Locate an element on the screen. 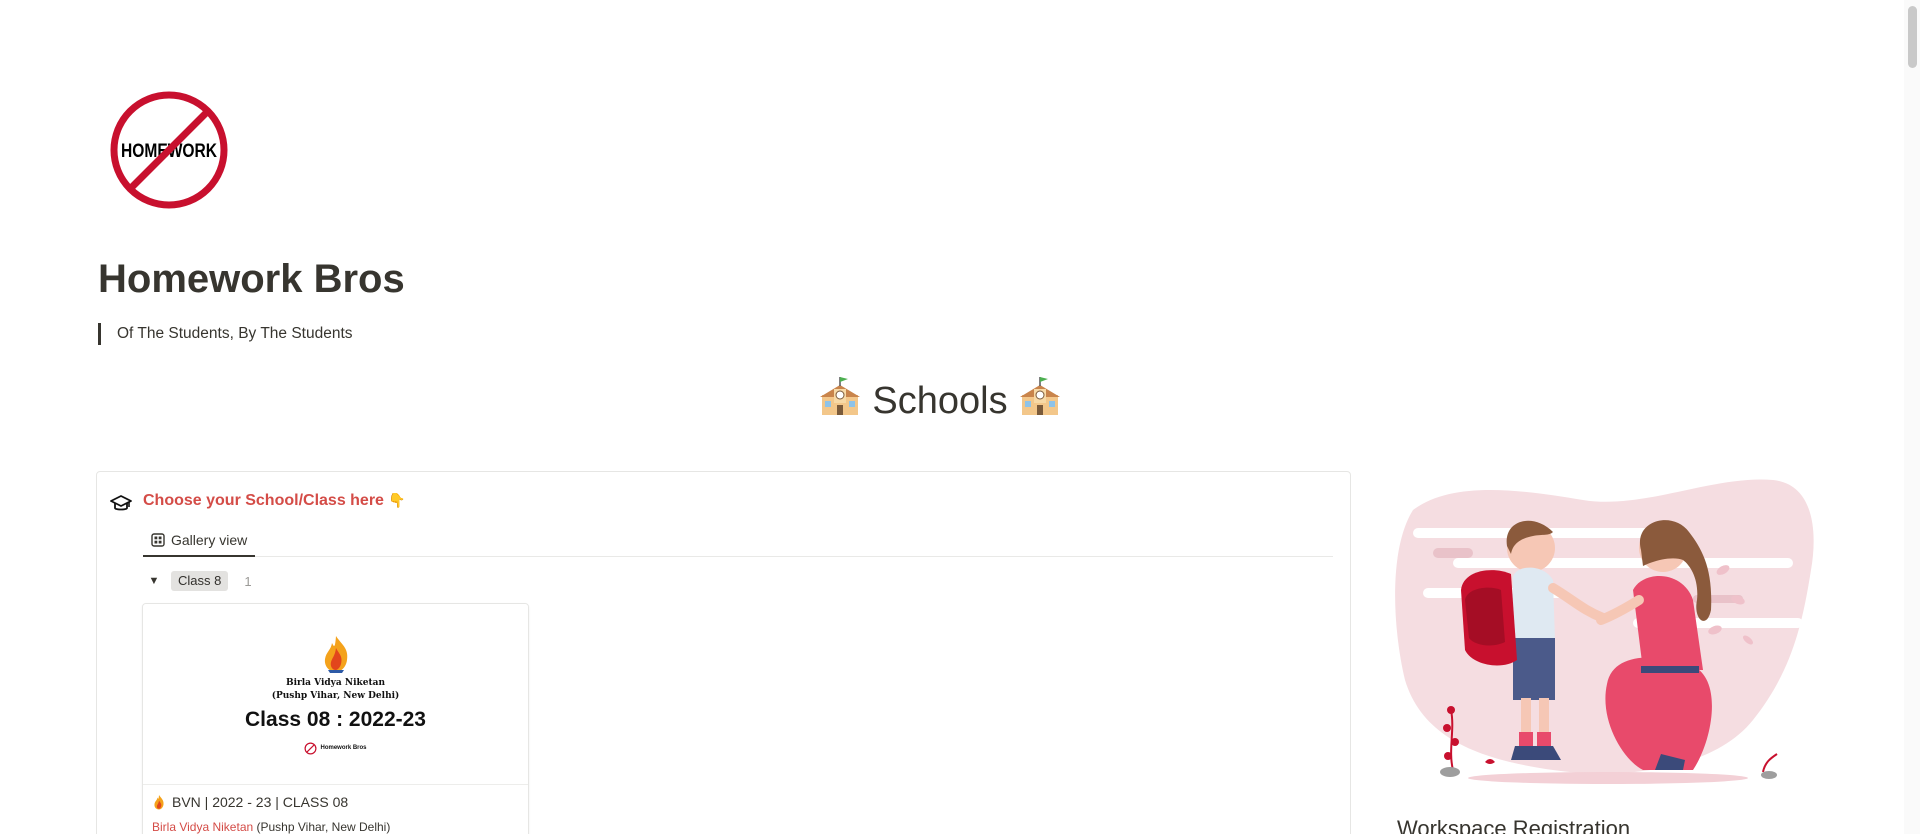  cover-class-line: Class 08 : 2022-23 is located at coordinates (335, 719).